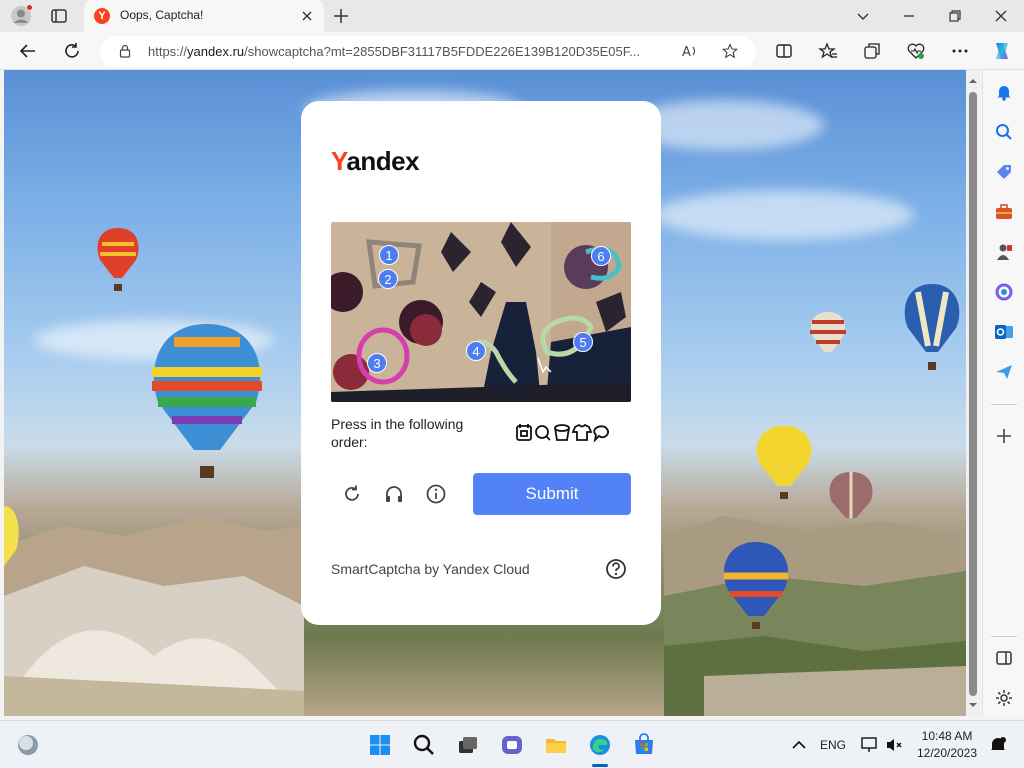  Describe the element at coordinates (863, 16) in the screenshot. I see `tab-list-chevron-icon` at that location.